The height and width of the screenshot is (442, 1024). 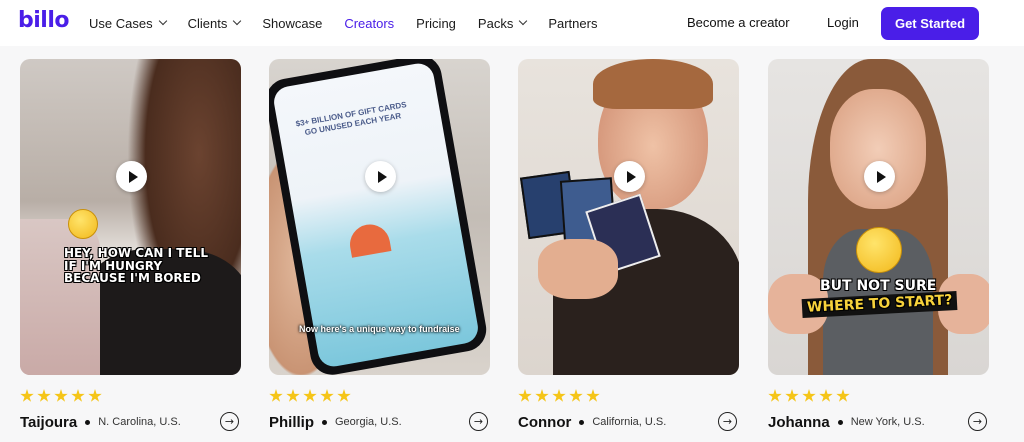 I want to click on nav-partners: Partners, so click(x=572, y=23).